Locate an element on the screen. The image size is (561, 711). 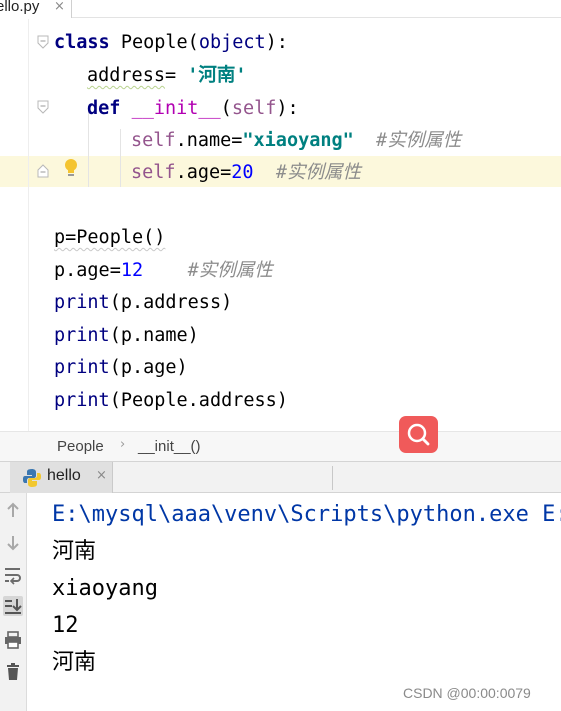
code-line-4: self.name="xiaoyang" #实例属性 is located at coordinates (296, 141).